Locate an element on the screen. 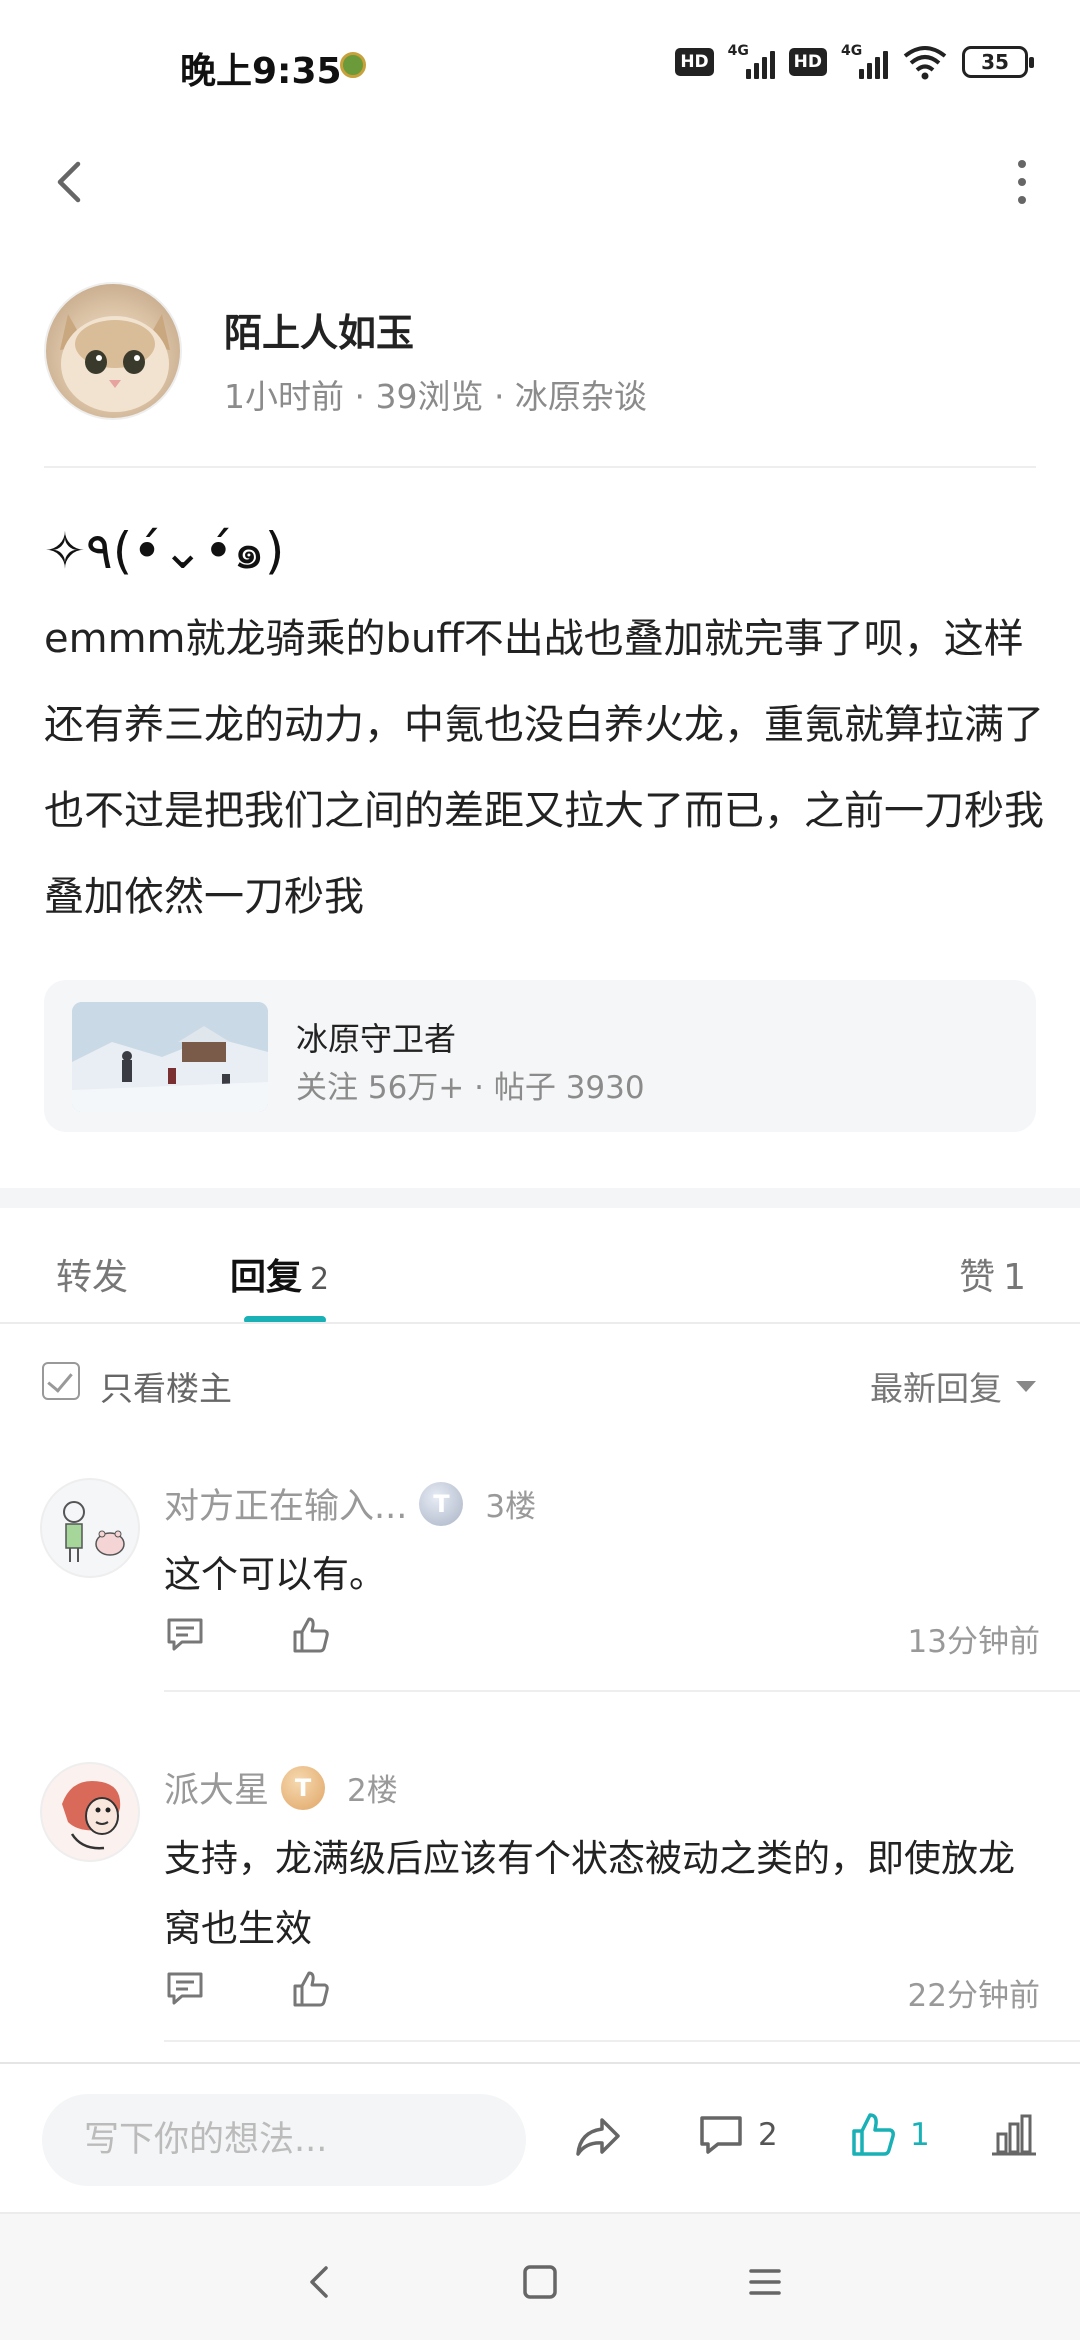 This screenshot has width=1080, height=2340. wifi-icon is located at coordinates (925, 63).